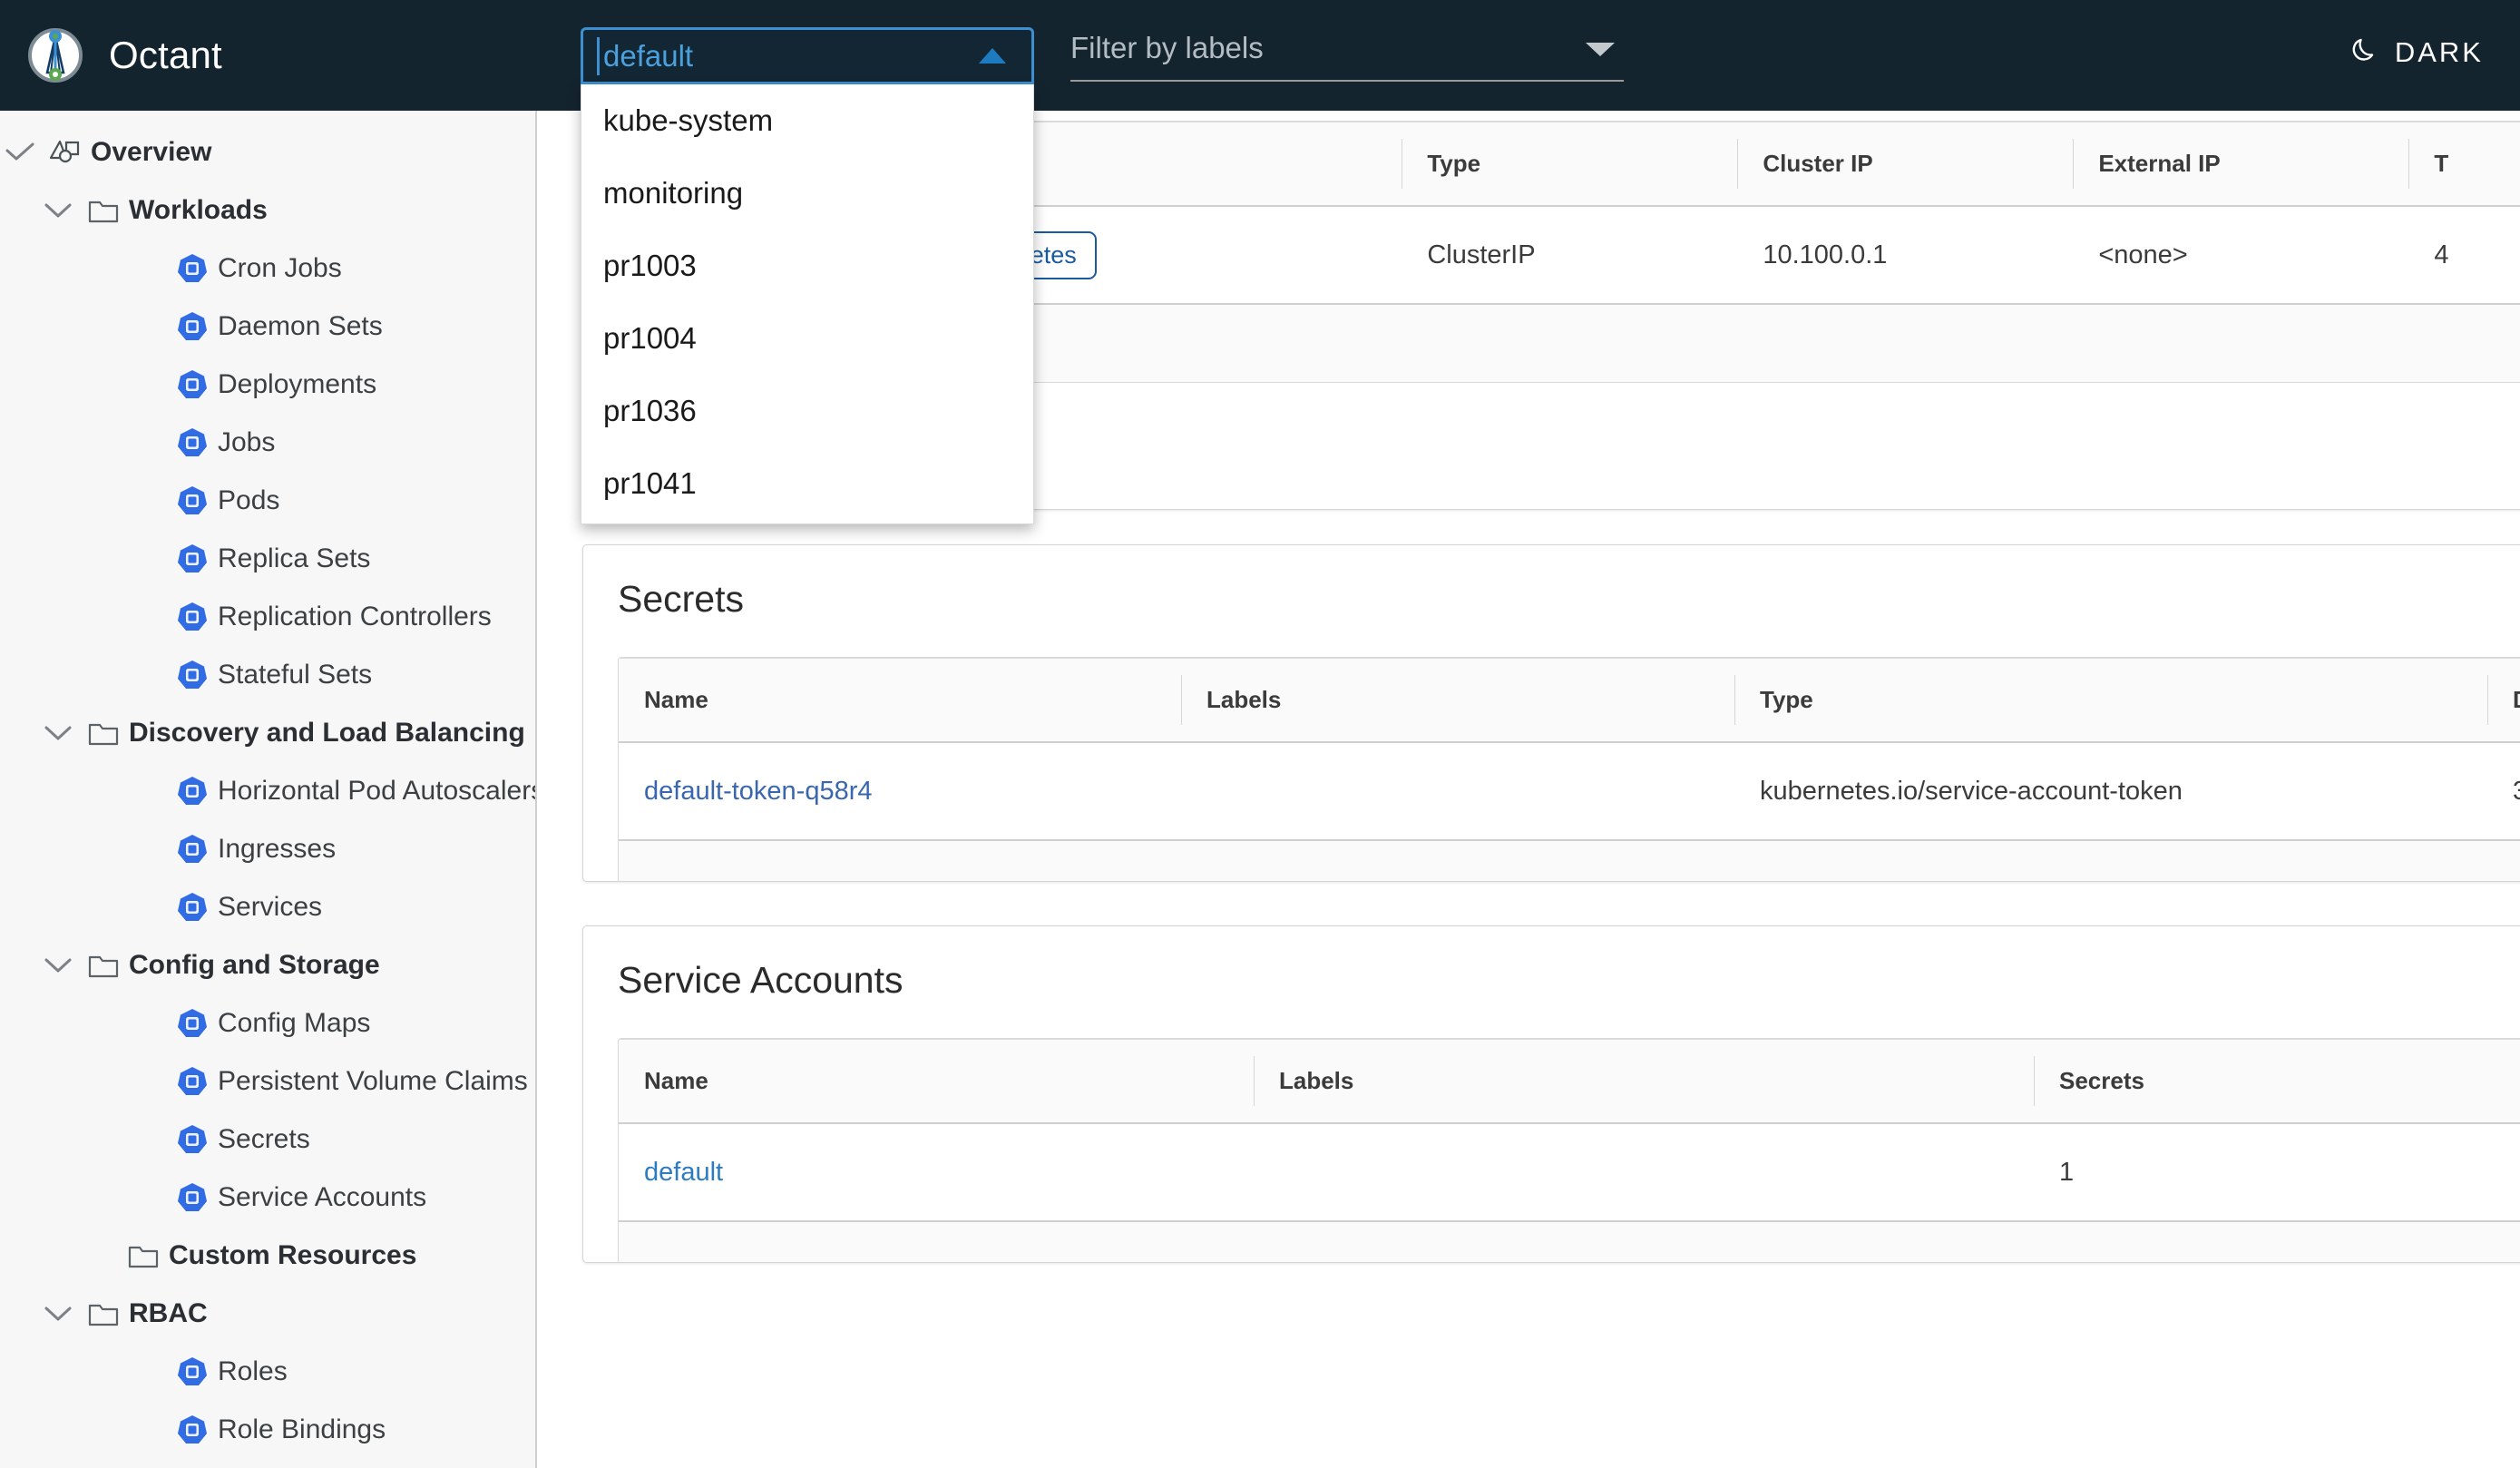 This screenshot has height=1468, width=2520. Describe the element at coordinates (192, 675) in the screenshot. I see `statefulset-icon` at that location.